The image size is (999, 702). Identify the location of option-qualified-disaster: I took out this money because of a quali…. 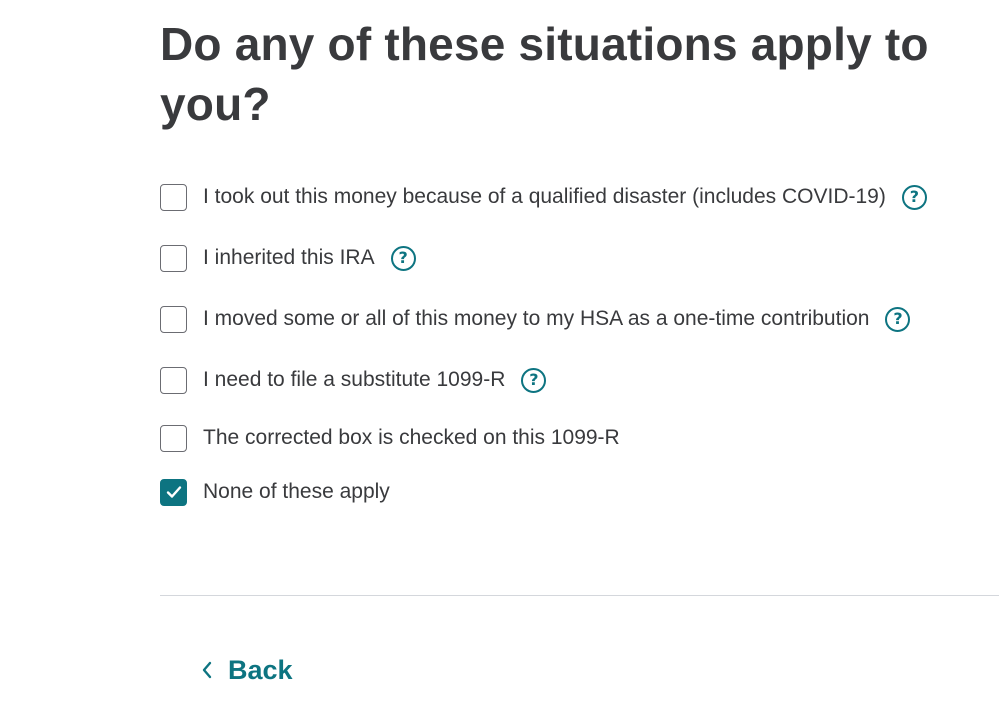
(543, 197).